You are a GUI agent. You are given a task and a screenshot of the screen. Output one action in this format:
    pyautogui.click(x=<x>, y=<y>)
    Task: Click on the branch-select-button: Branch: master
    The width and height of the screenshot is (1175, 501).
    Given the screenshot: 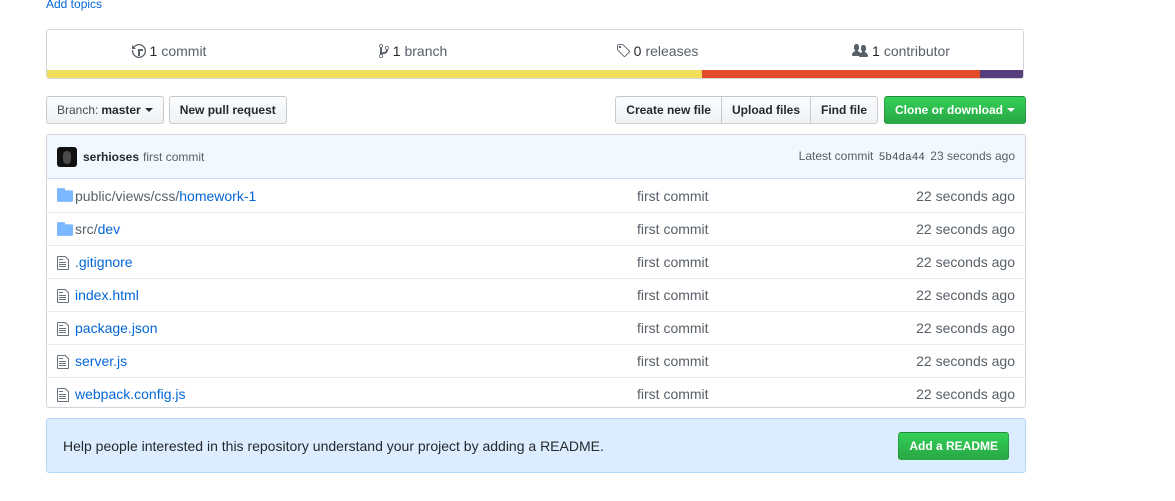 What is the action you would take?
    pyautogui.click(x=105, y=110)
    